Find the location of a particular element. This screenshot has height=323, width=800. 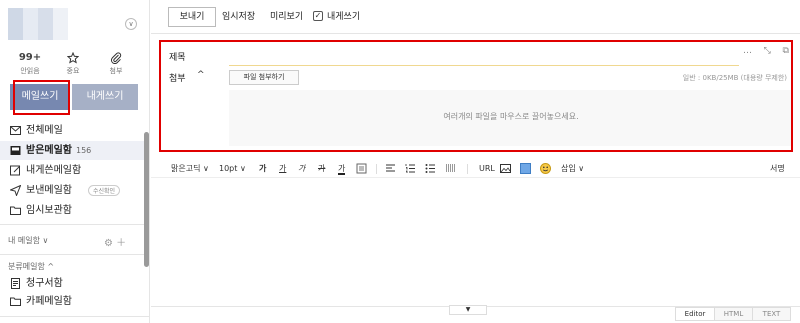

folder-label: 청구서함 is located at coordinates (44, 283).